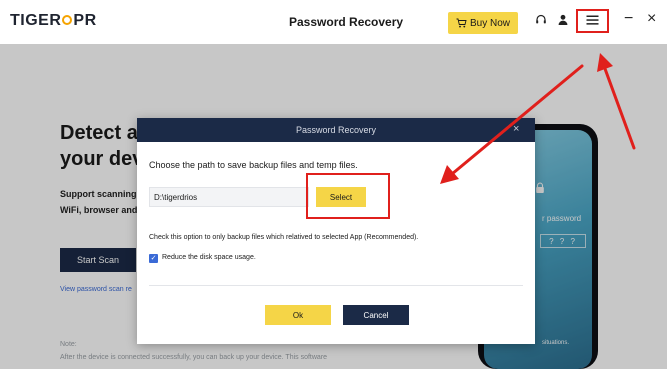  What do you see at coordinates (376, 315) in the screenshot?
I see `cancel-button: Cancel` at bounding box center [376, 315].